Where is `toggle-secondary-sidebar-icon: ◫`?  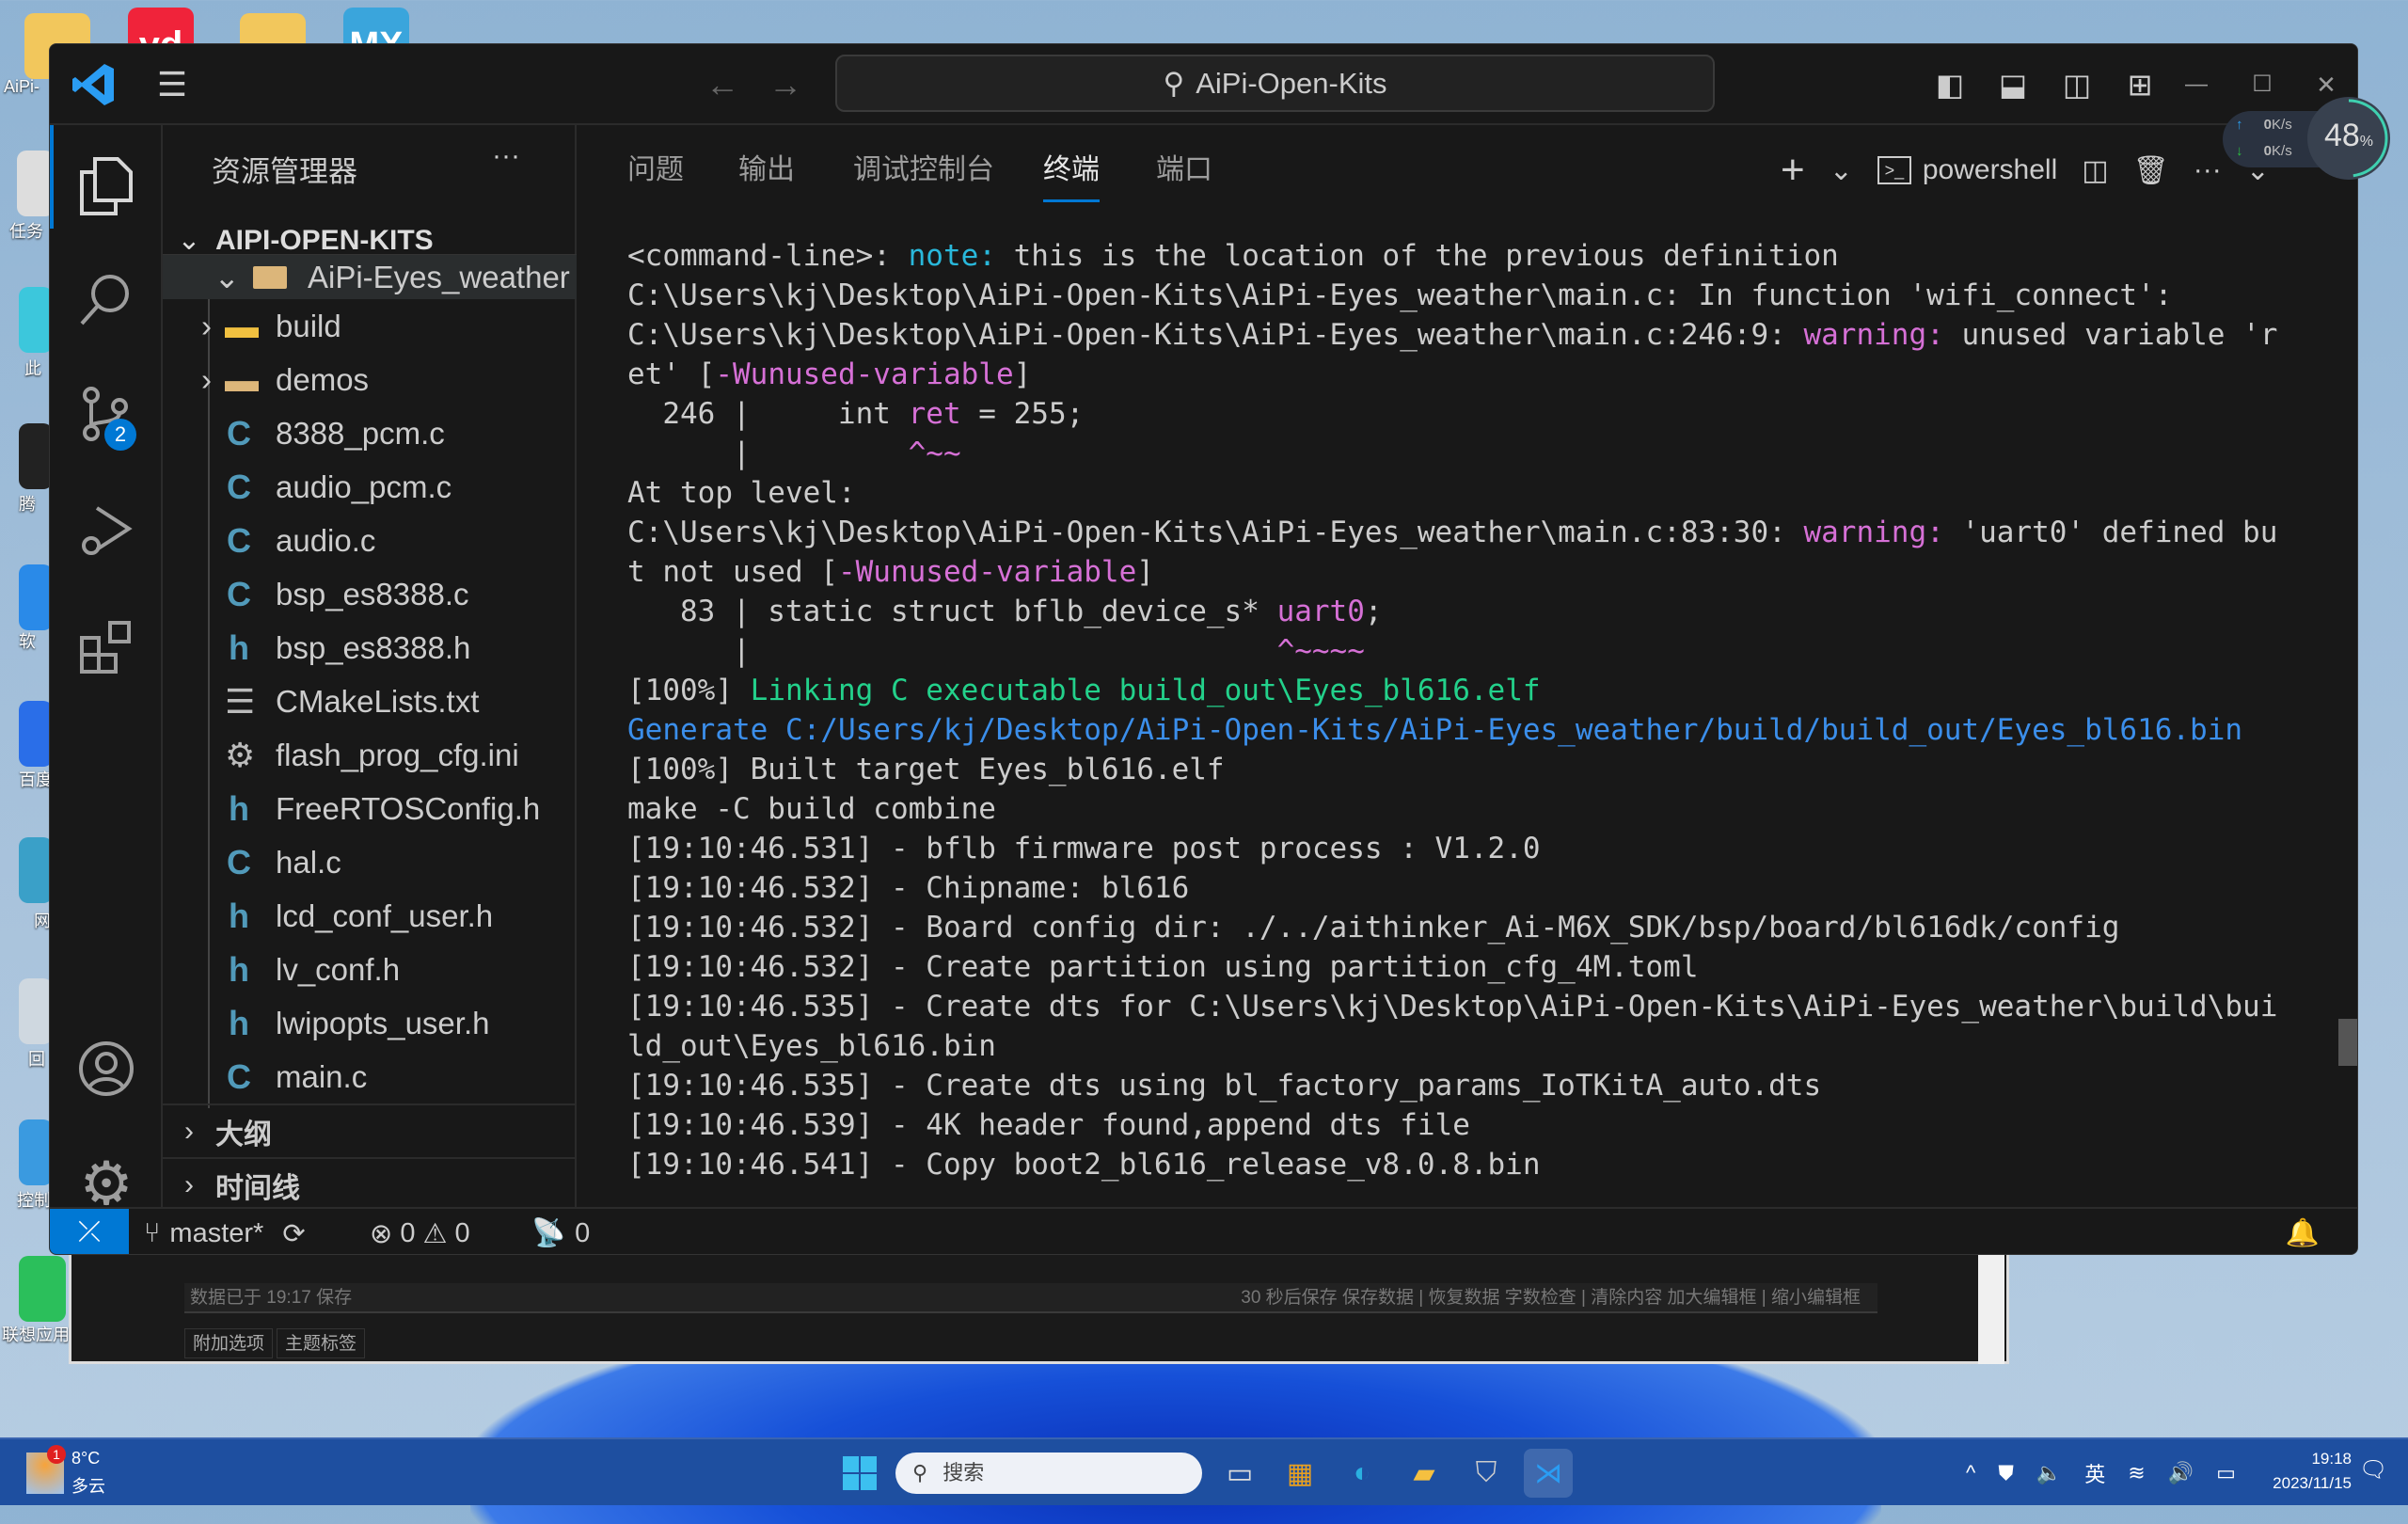
toggle-secondary-sidebar-icon: ◫ is located at coordinates (2076, 85).